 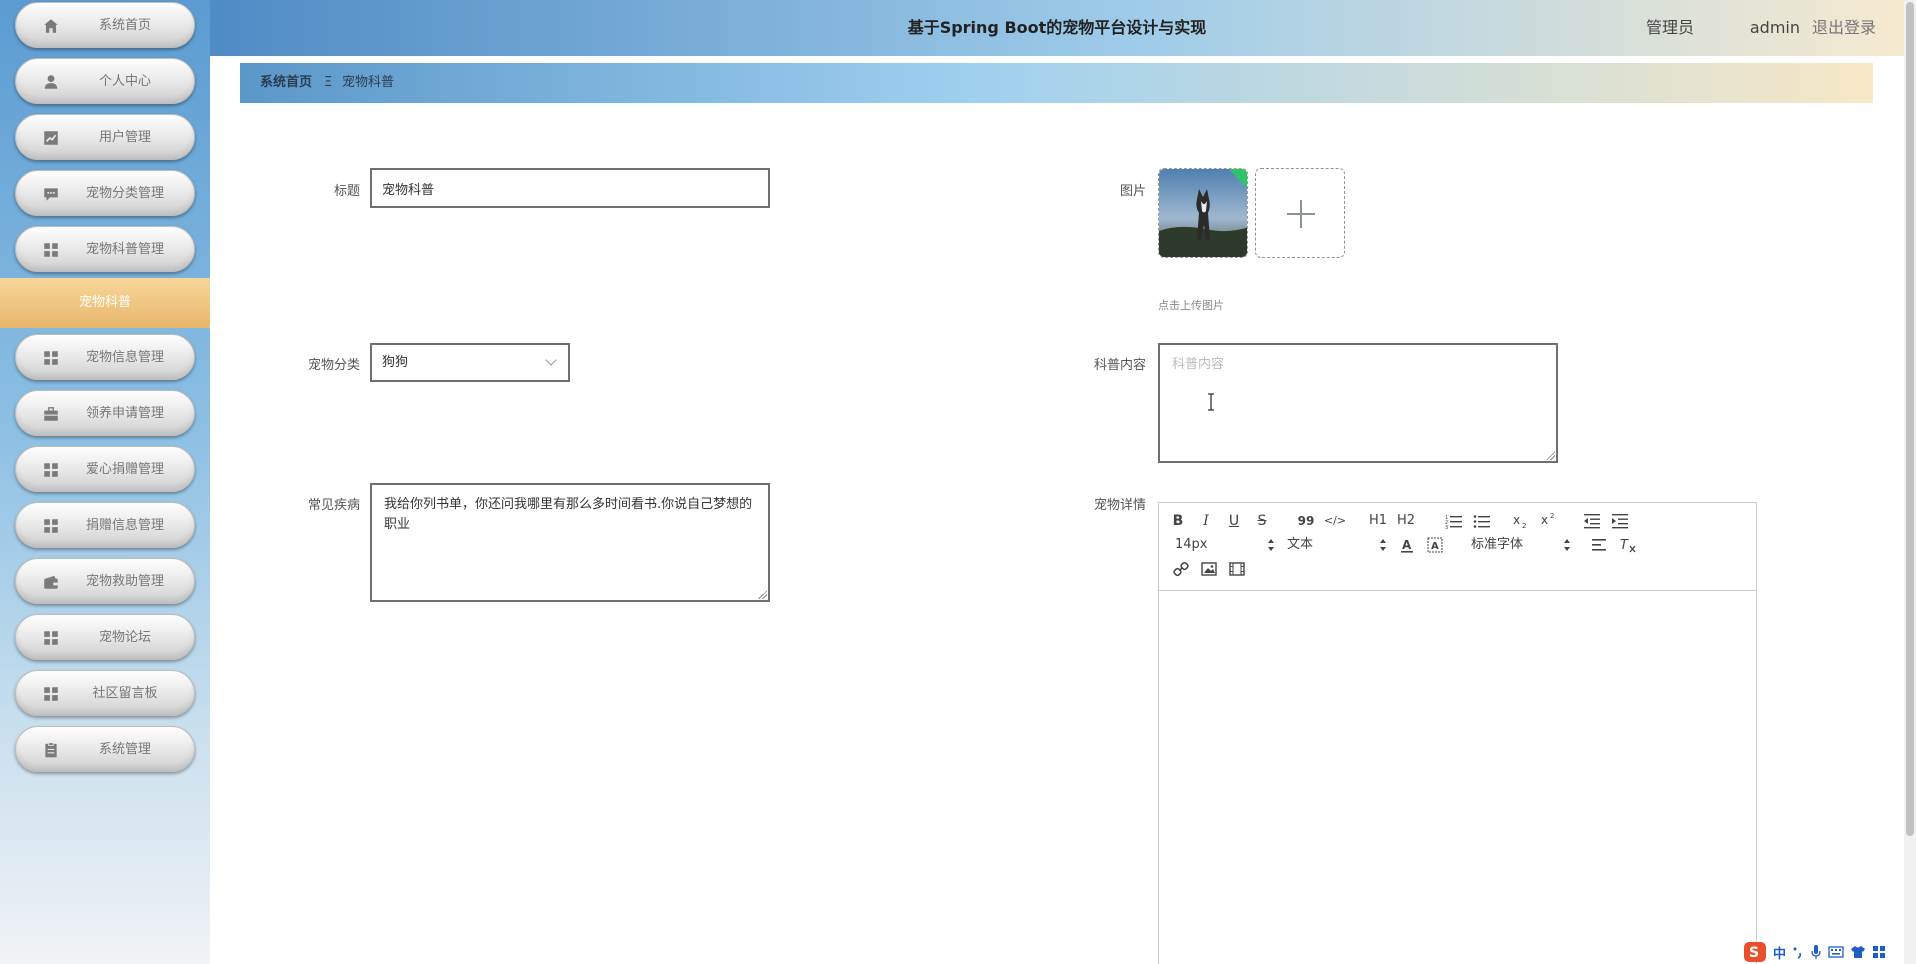 What do you see at coordinates (124, 581) in the screenshot?
I see `sidebar-item-label: 宠物救助管理` at bounding box center [124, 581].